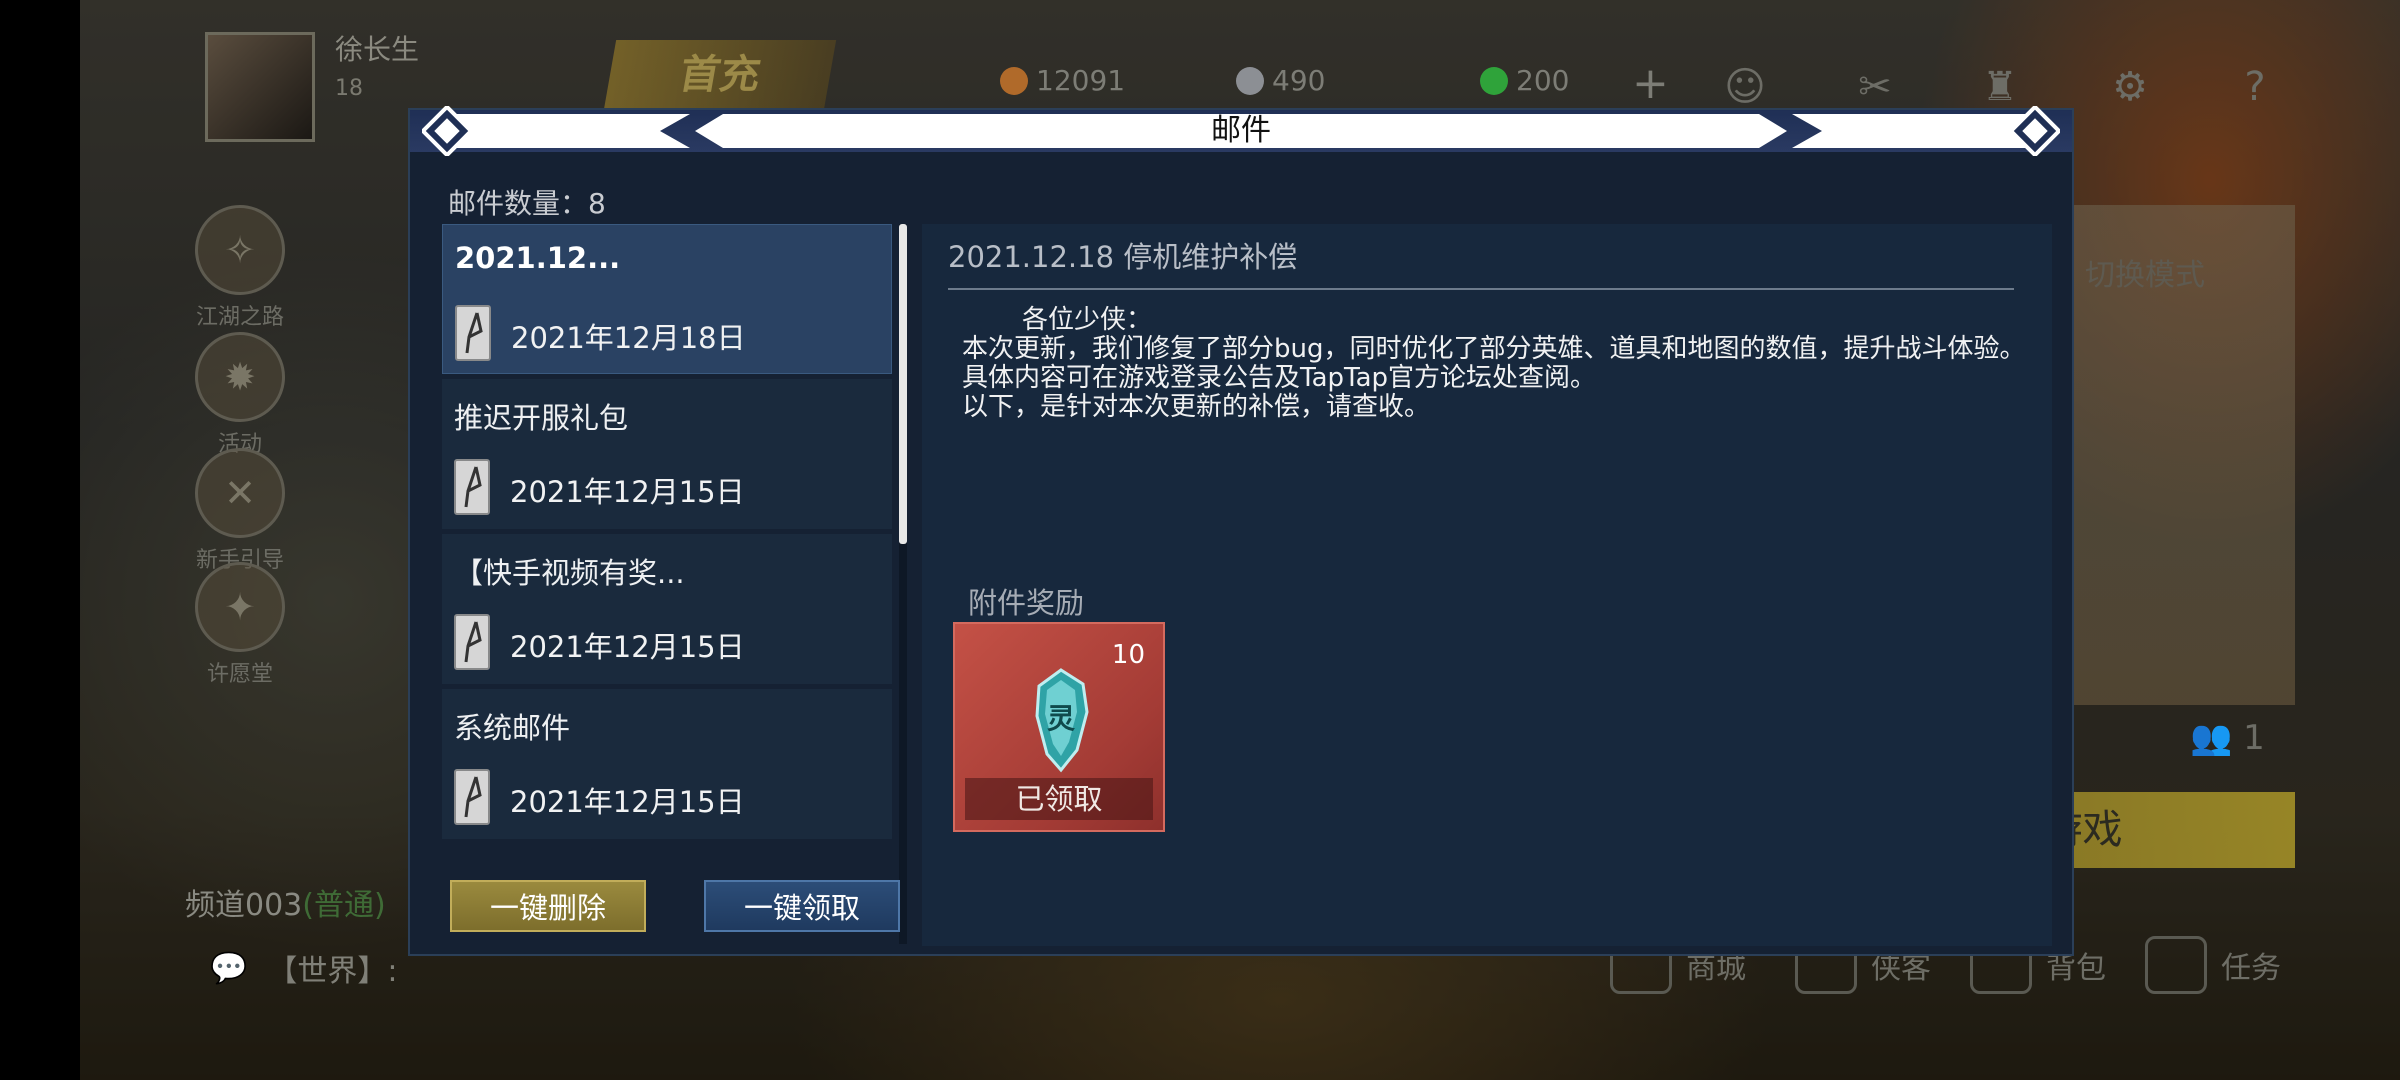 The height and width of the screenshot is (1080, 2400). Describe the element at coordinates (229, 968) in the screenshot. I see `chat-bubble-icon: 💬` at that location.